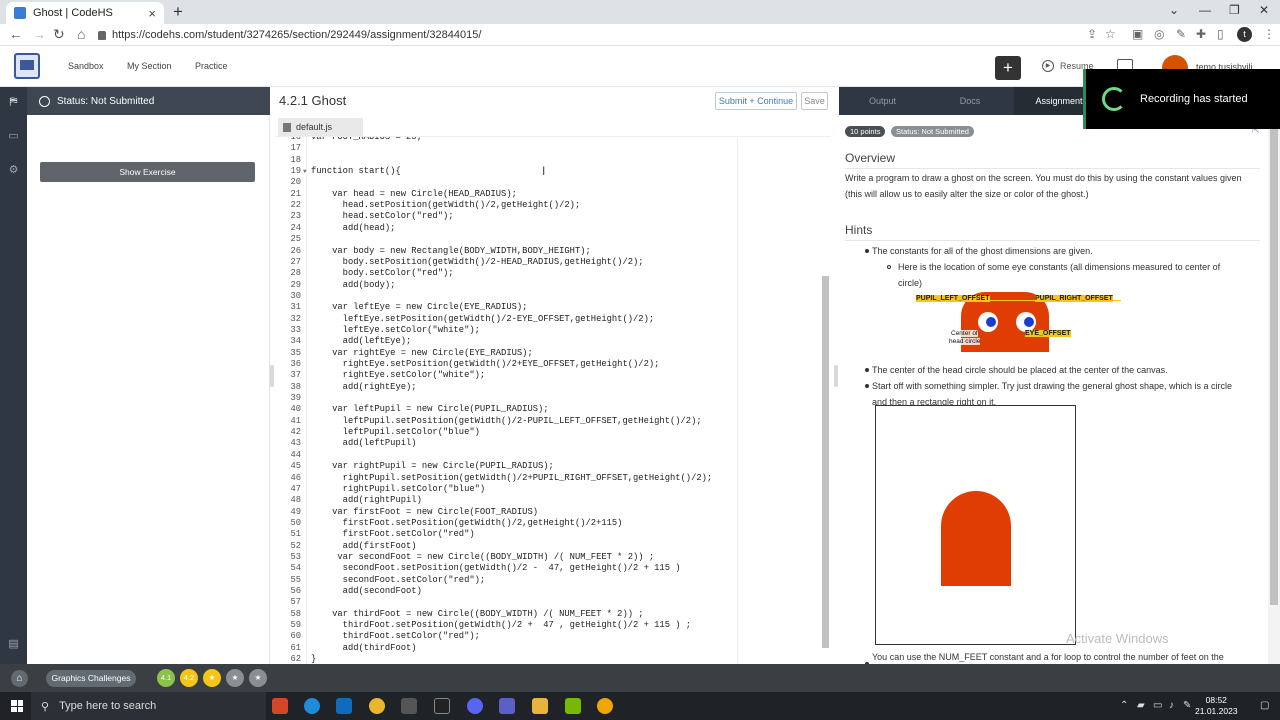  Describe the element at coordinates (1244, 34) in the screenshot. I see `profile-avatar: t` at that location.